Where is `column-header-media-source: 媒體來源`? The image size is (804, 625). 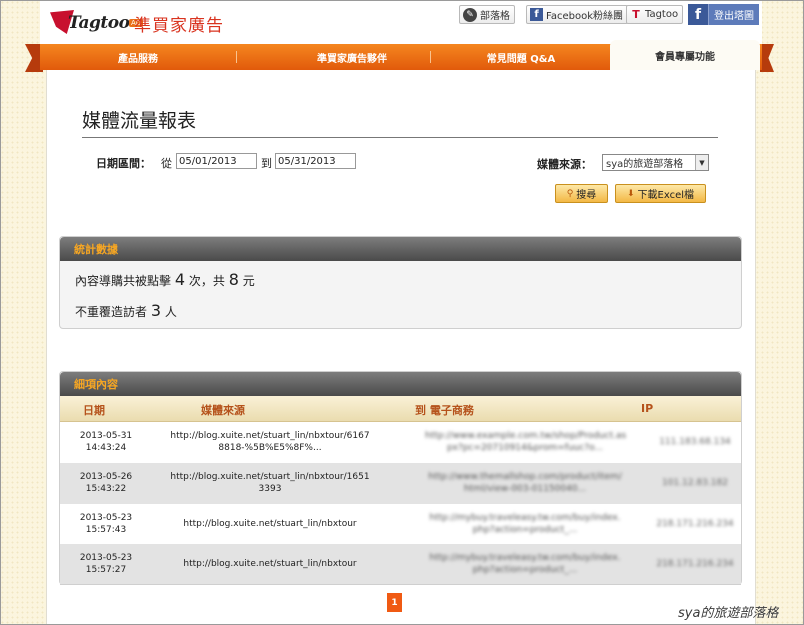
column-header-media-source: 媒體來源 is located at coordinates (223, 410).